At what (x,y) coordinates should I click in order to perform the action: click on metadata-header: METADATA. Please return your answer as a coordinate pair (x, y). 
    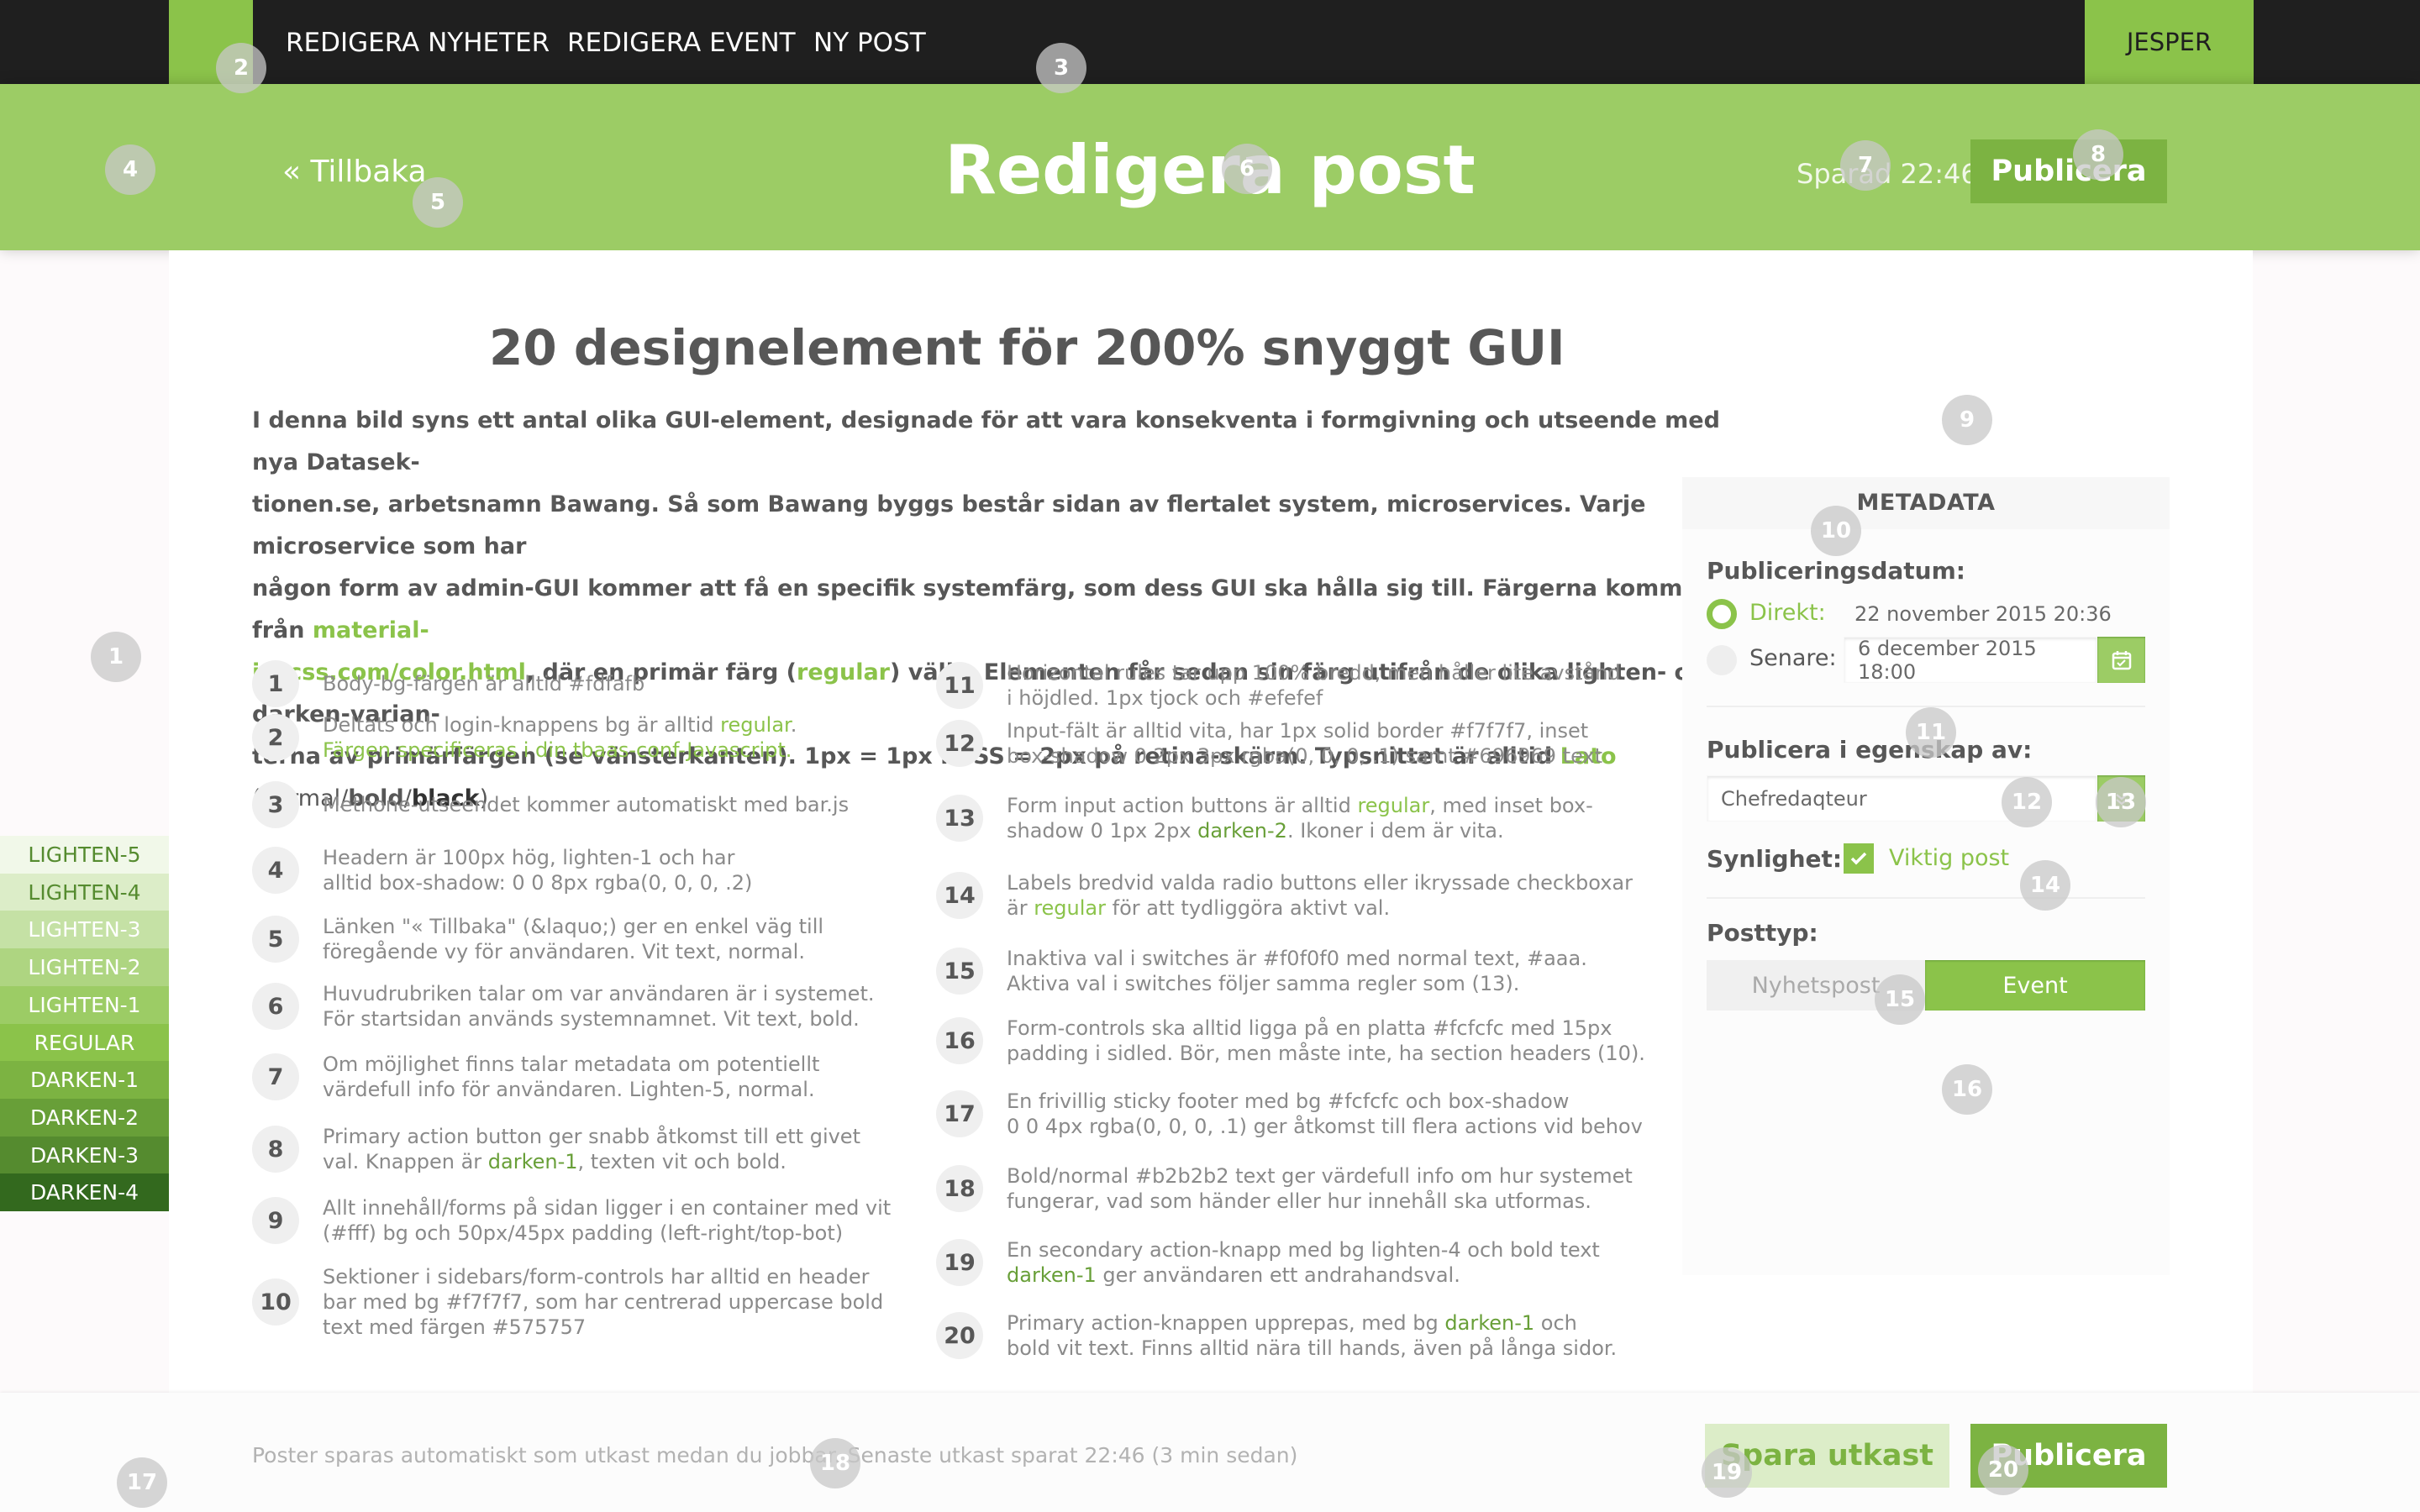
    Looking at the image, I should click on (1926, 503).